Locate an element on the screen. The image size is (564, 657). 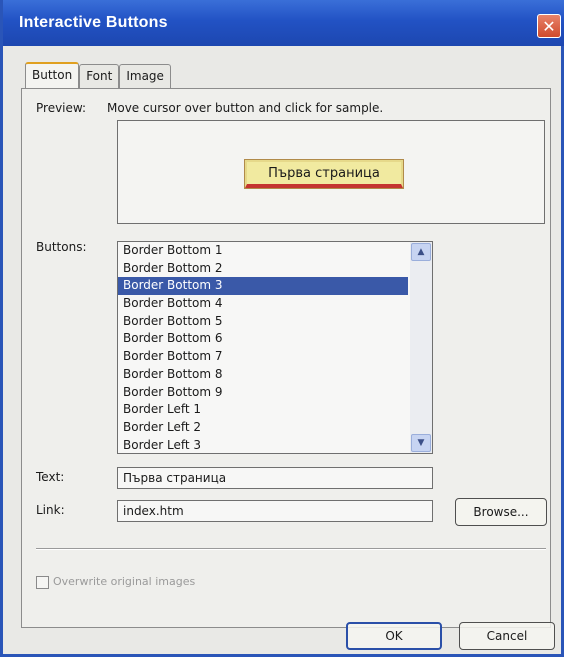
overwrite-checkbox-label: Overwrite original images is located at coordinates (124, 581).